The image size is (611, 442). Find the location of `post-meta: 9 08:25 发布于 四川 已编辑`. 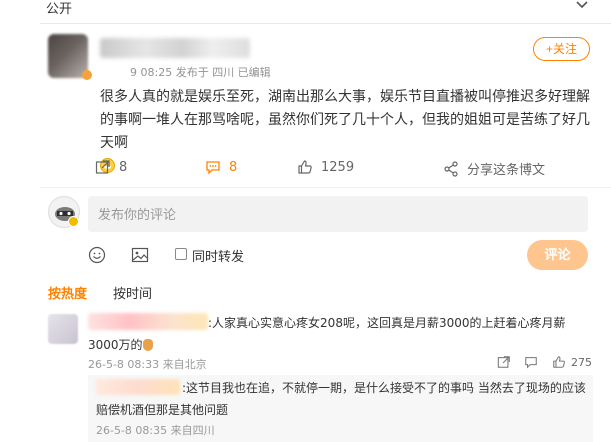

post-meta: 9 08:25 发布于 四川 已编辑 is located at coordinates (200, 72).